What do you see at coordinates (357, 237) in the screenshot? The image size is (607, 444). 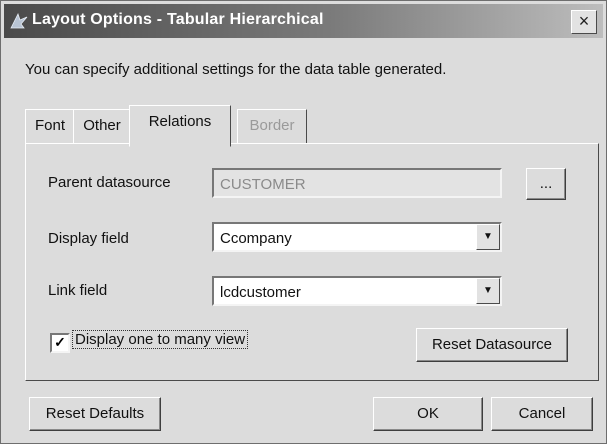 I see `display-field-select: Ccompany ▼` at bounding box center [357, 237].